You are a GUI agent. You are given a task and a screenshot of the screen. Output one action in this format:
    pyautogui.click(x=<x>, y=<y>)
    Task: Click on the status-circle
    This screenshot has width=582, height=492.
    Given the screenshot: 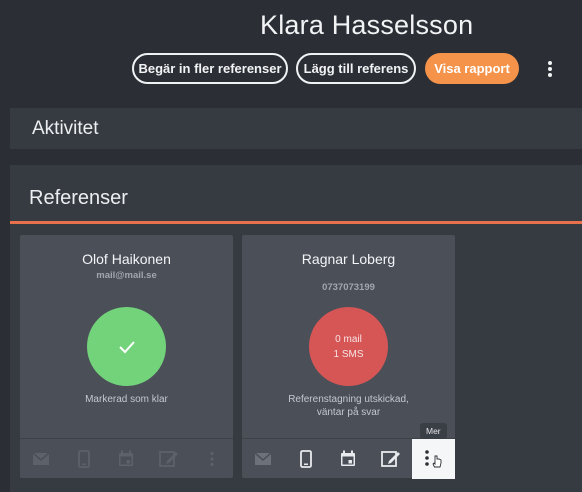 What is the action you would take?
    pyautogui.click(x=126, y=346)
    